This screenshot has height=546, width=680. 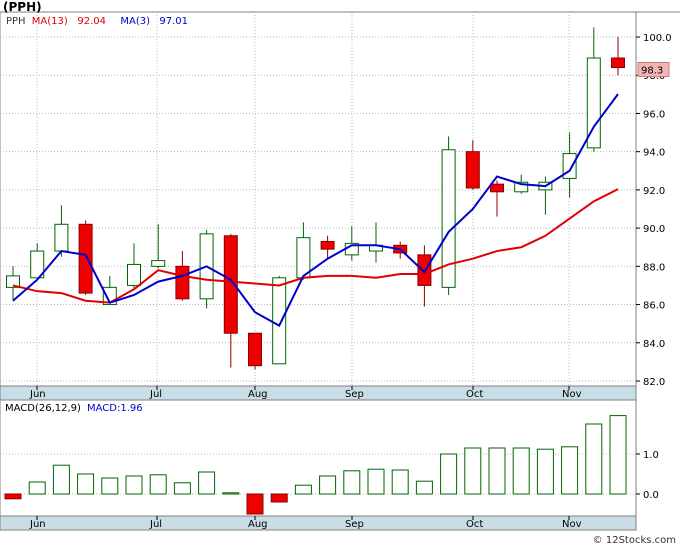 I want to click on chart-title: (PPH), so click(x=22, y=7).